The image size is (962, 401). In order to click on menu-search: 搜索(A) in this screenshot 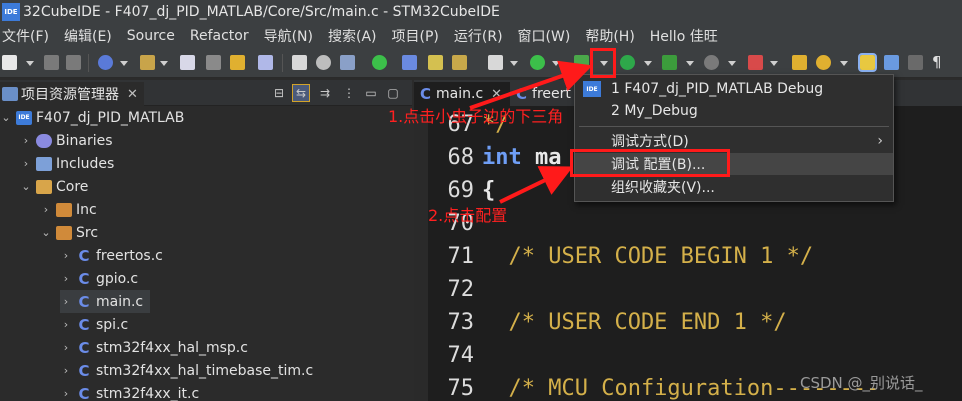, I will do `click(358, 36)`.